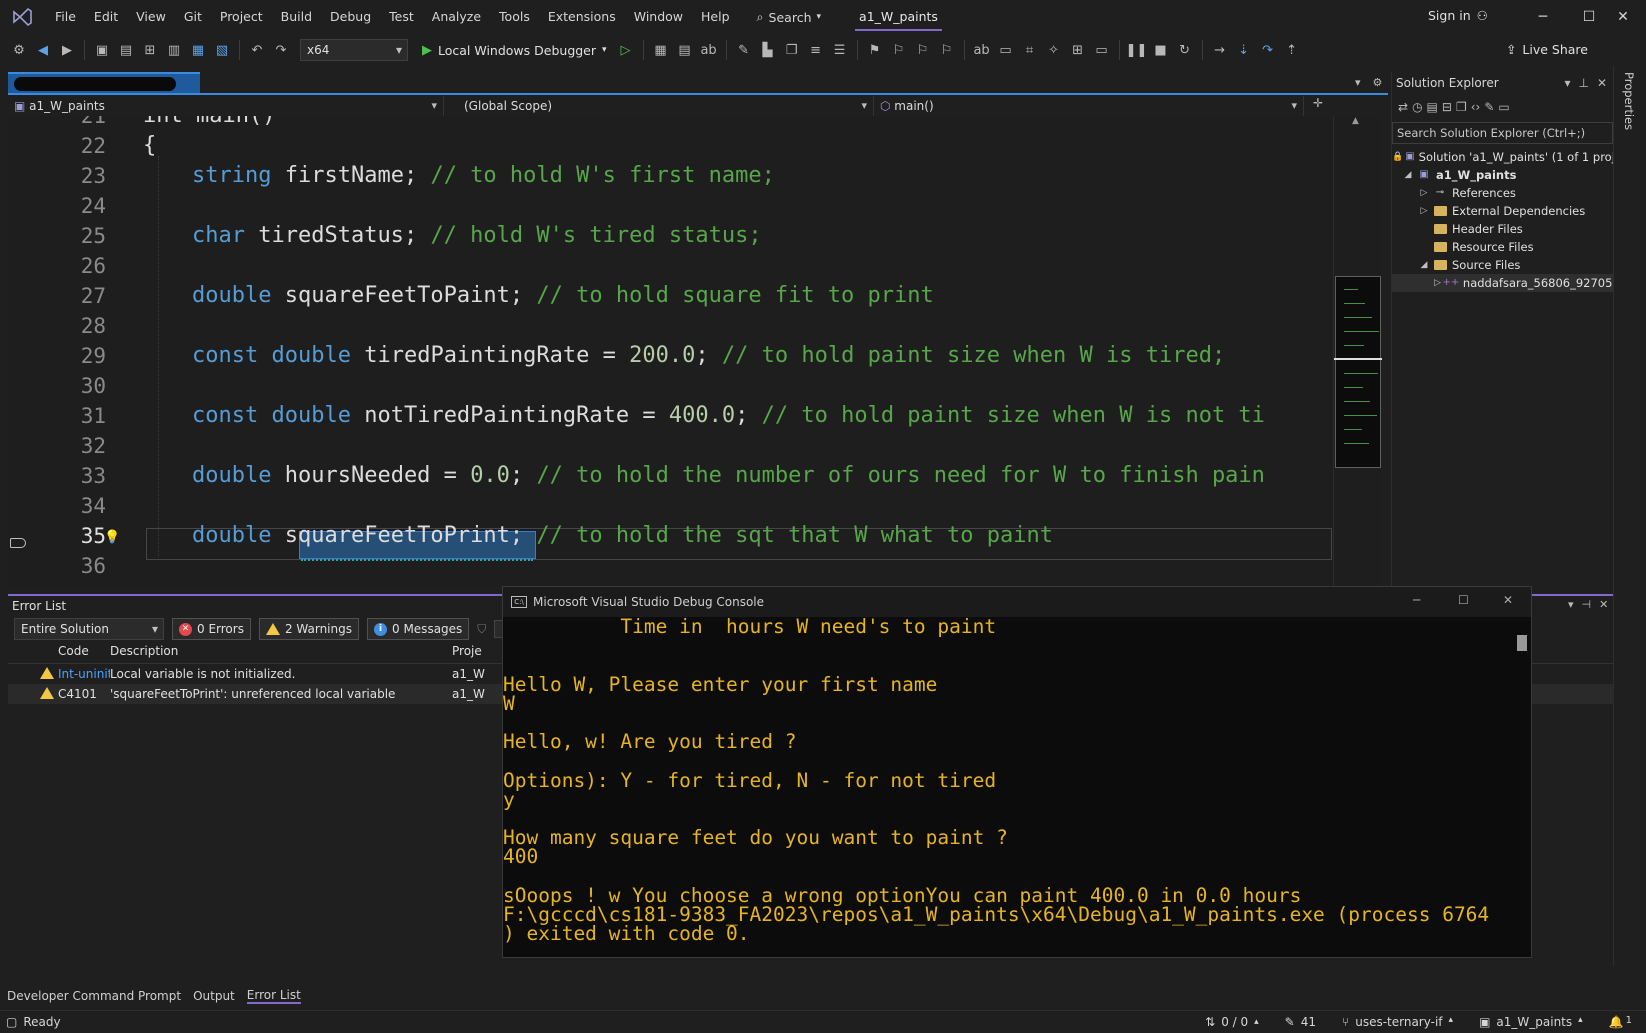 The image size is (1646, 1033). Describe the element at coordinates (1232, 1022) in the screenshot. I see `status-changes: ⇅ 0 / 0 ▴` at that location.